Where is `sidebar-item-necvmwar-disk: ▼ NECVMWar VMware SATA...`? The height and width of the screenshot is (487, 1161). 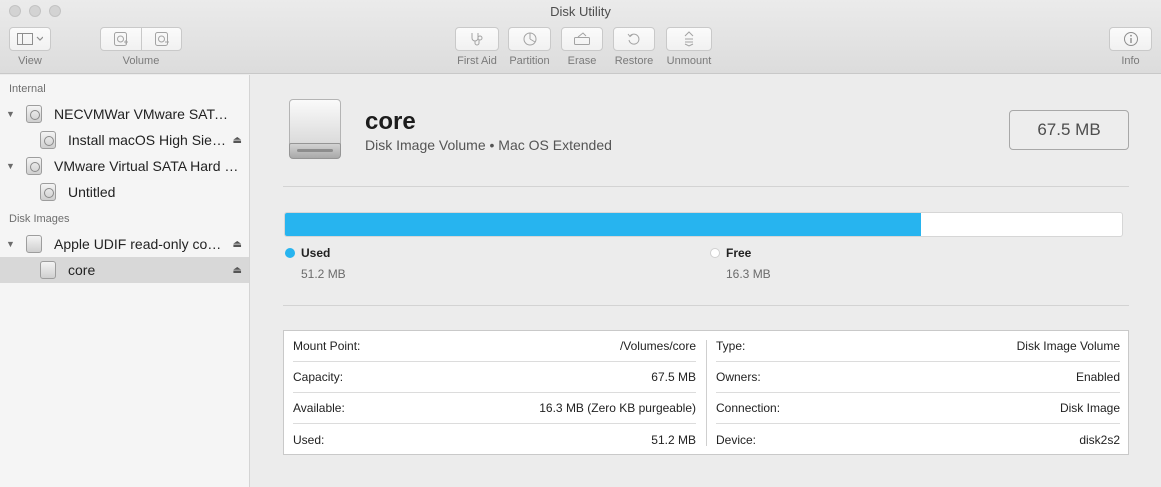
sidebar-item-necvmwar-disk: ▼ NECVMWar VMware SATA... is located at coordinates (124, 114).